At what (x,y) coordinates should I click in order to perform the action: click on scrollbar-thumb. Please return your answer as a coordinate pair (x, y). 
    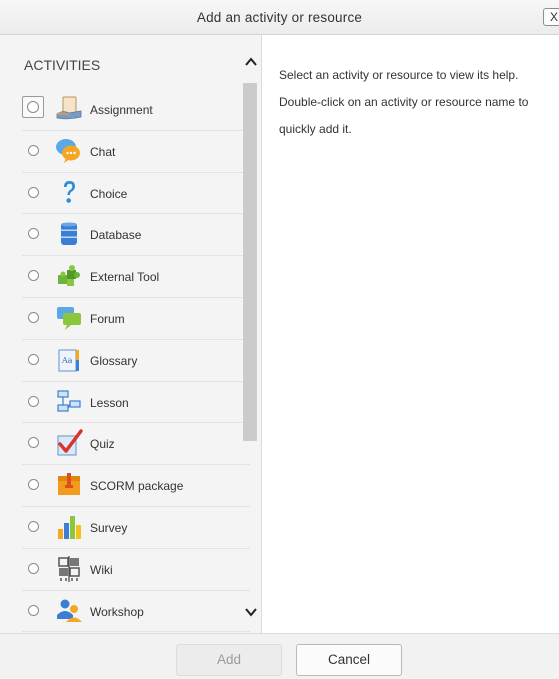
    Looking at the image, I should click on (250, 262).